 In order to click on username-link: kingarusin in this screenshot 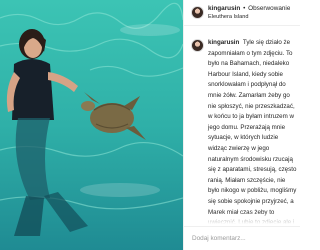, I will do `click(224, 8)`.